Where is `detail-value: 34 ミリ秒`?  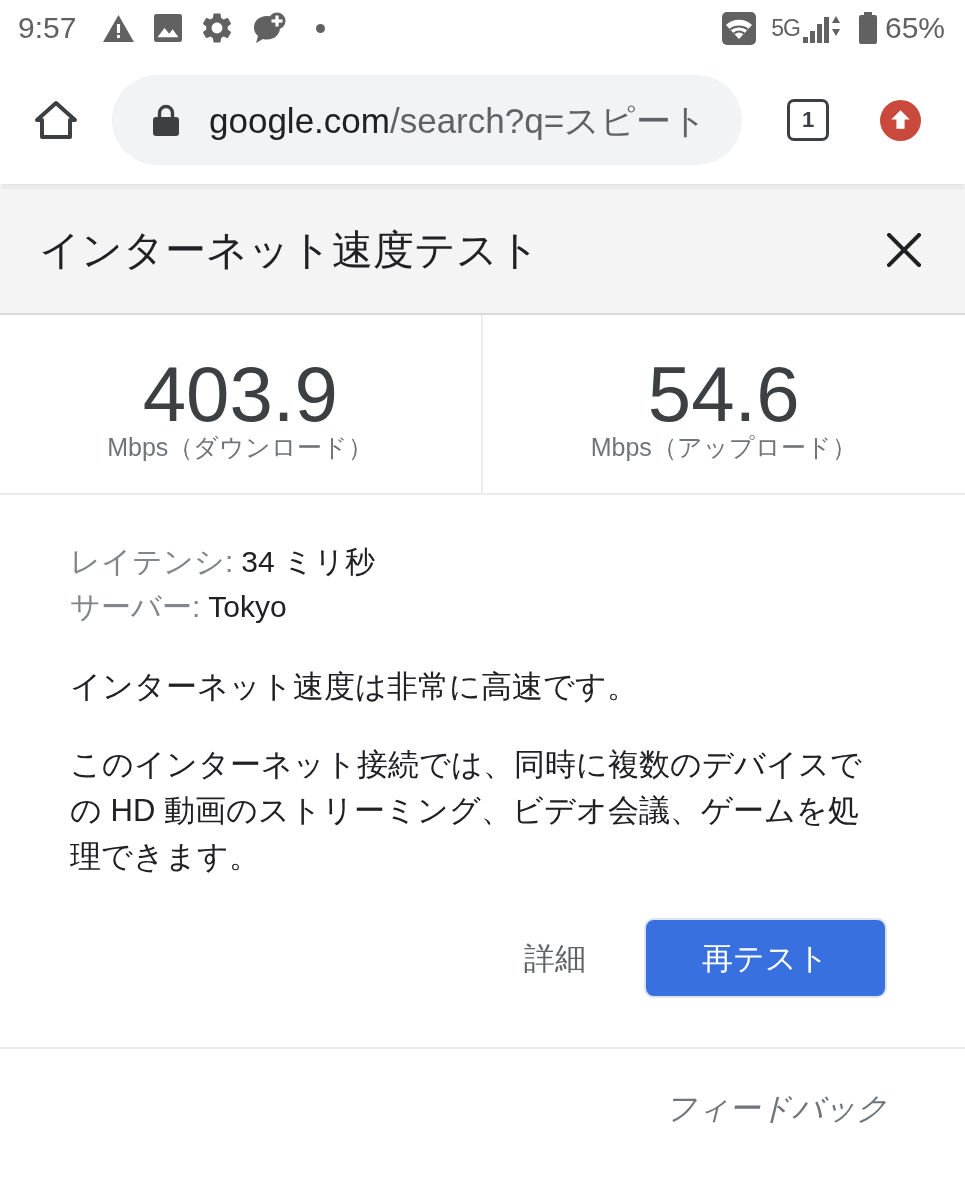 detail-value: 34 ミリ秒 is located at coordinates (308, 562).